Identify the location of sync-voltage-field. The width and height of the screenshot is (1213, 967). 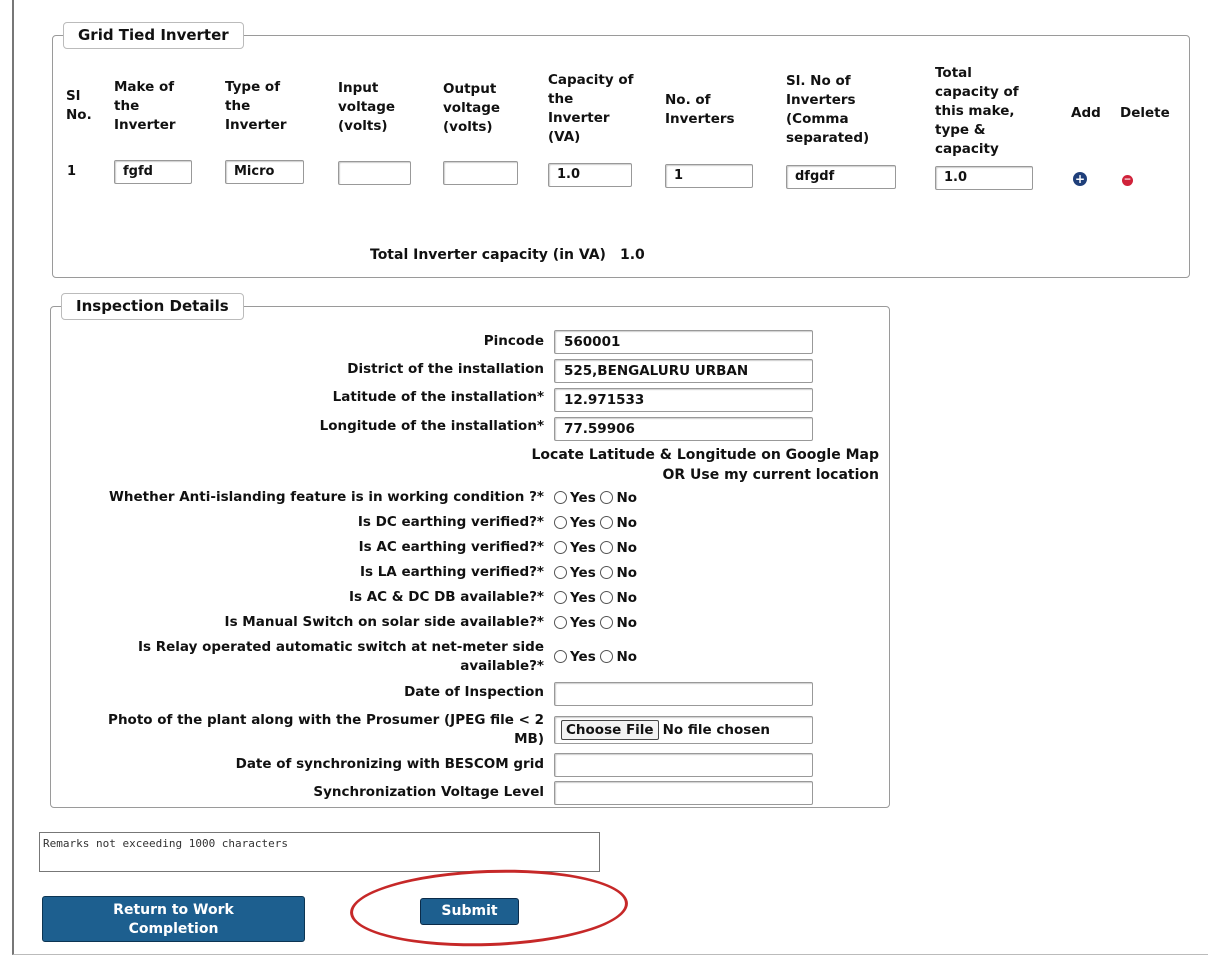
(683, 793).